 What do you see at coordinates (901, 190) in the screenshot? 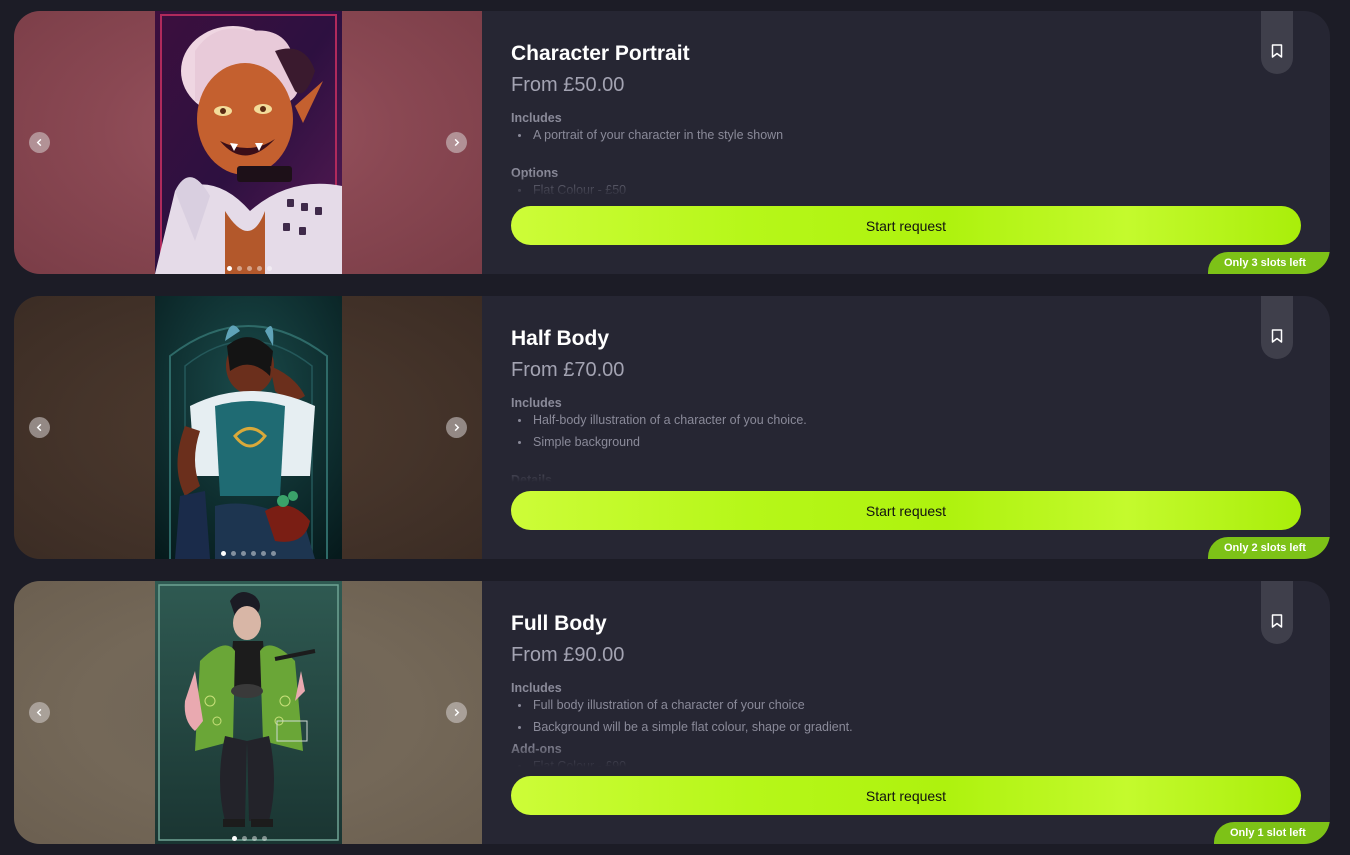
I see `list-item: Flat Colour - £50` at bounding box center [901, 190].